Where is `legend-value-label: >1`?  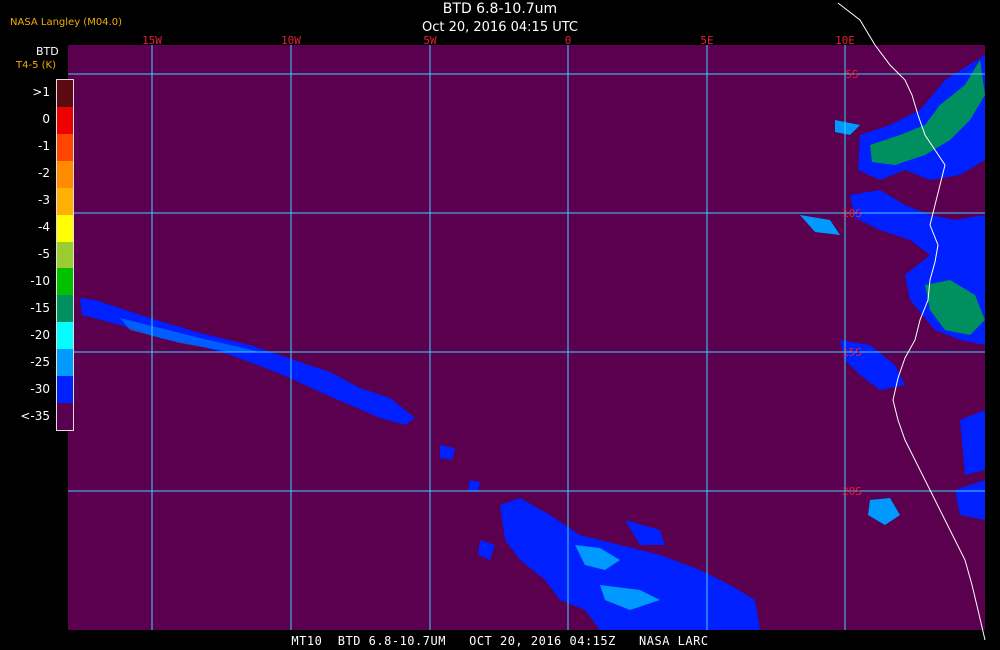 legend-value-label: >1 is located at coordinates (41, 92).